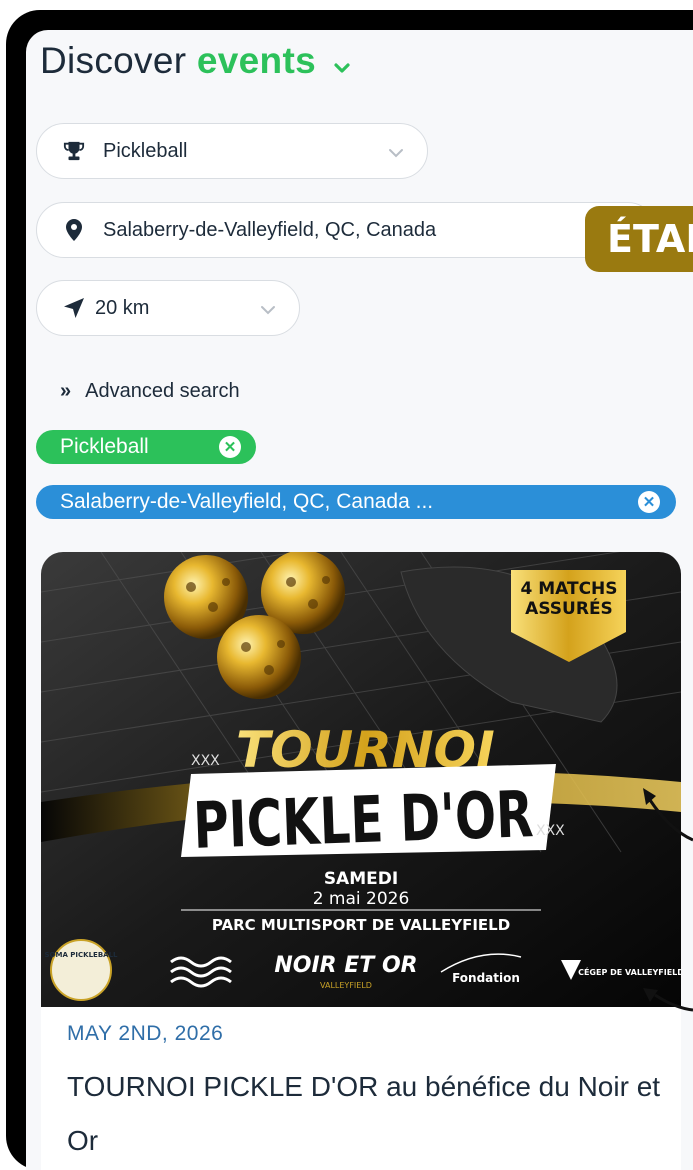  Describe the element at coordinates (81, 955) in the screenshot. I see `sponsor-soma: SOMA PICKLEBALL` at that location.